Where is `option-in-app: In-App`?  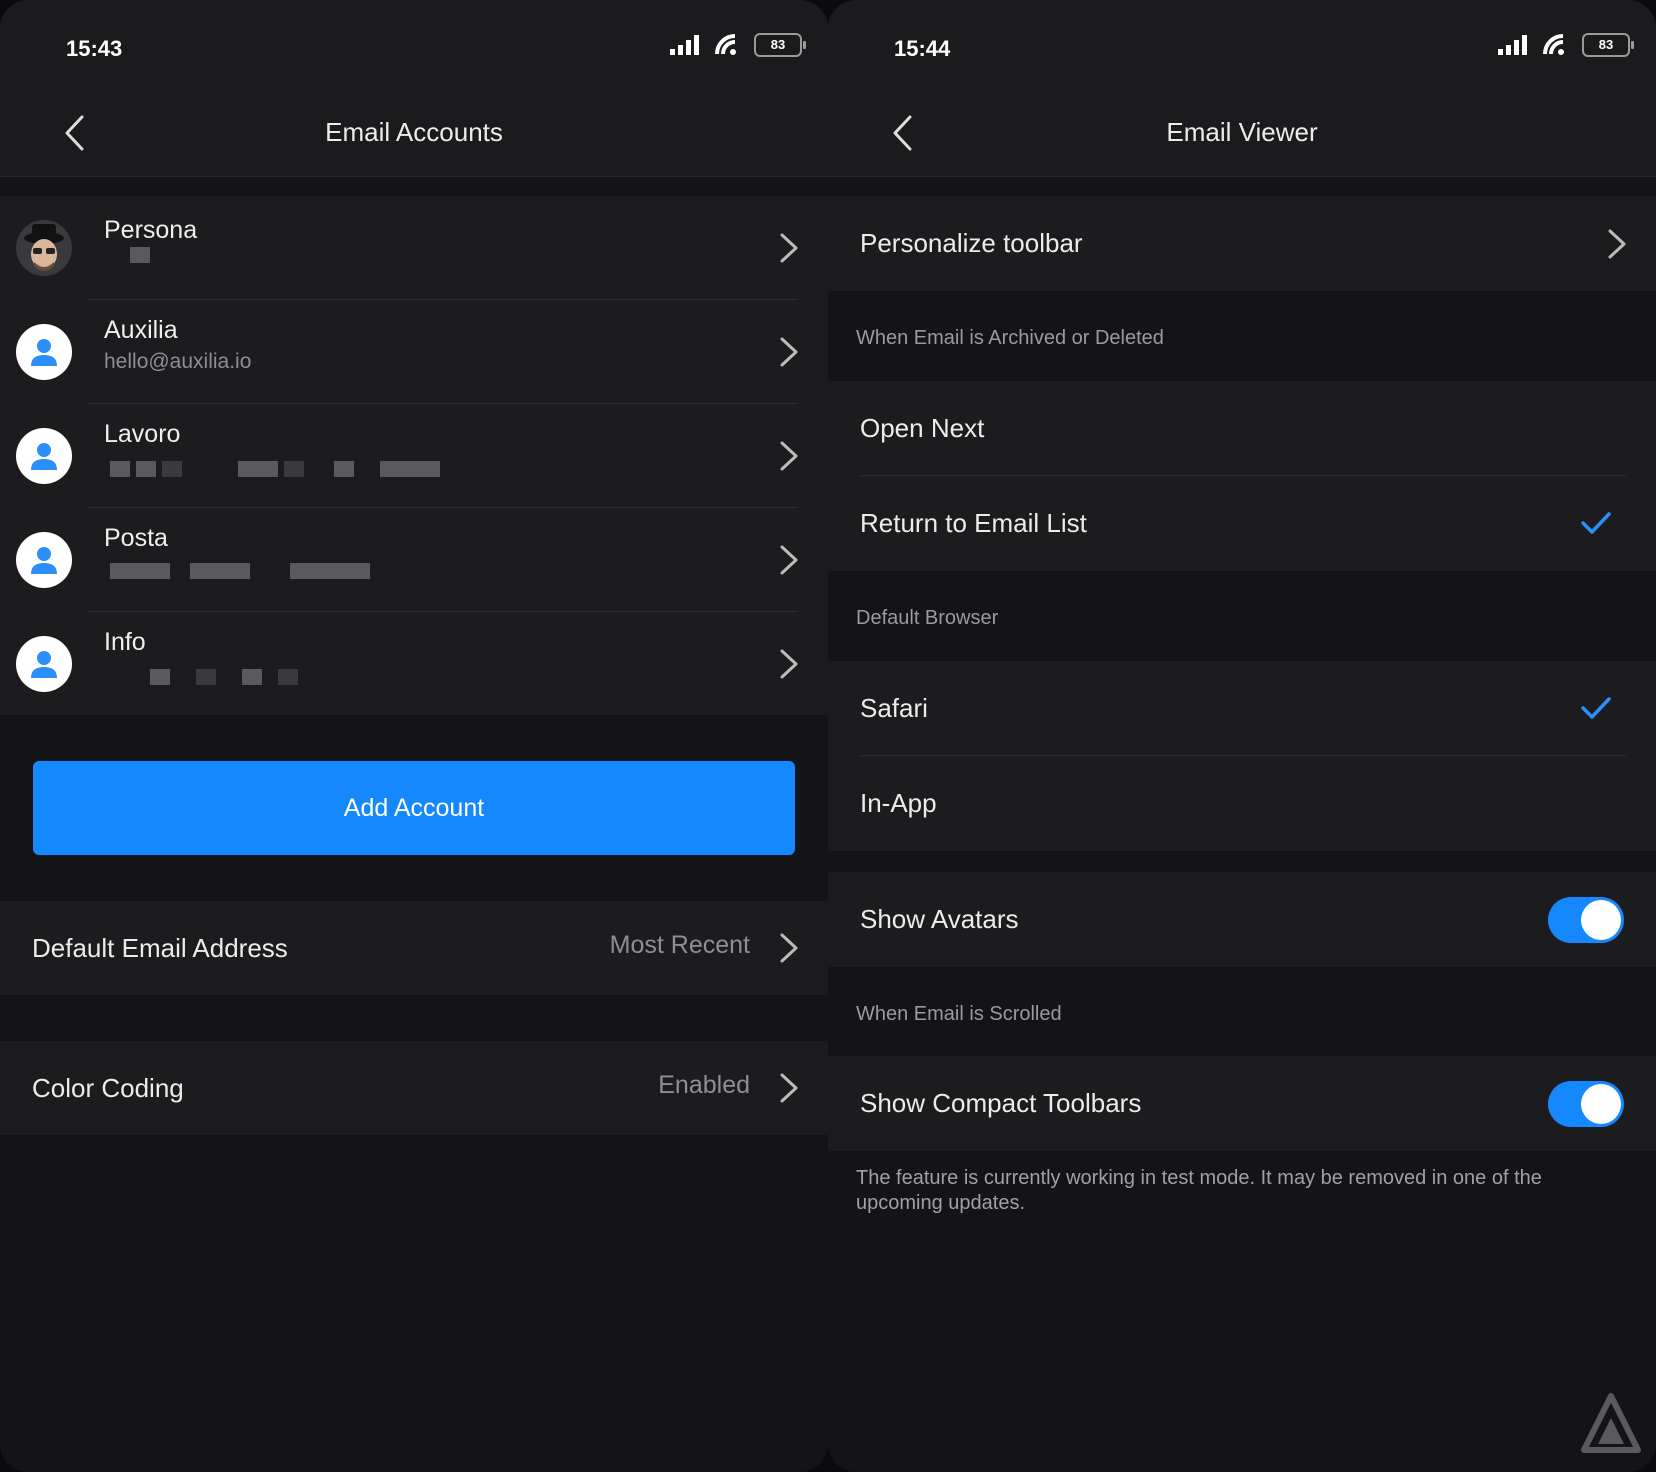 option-in-app: In-App is located at coordinates (1242, 803).